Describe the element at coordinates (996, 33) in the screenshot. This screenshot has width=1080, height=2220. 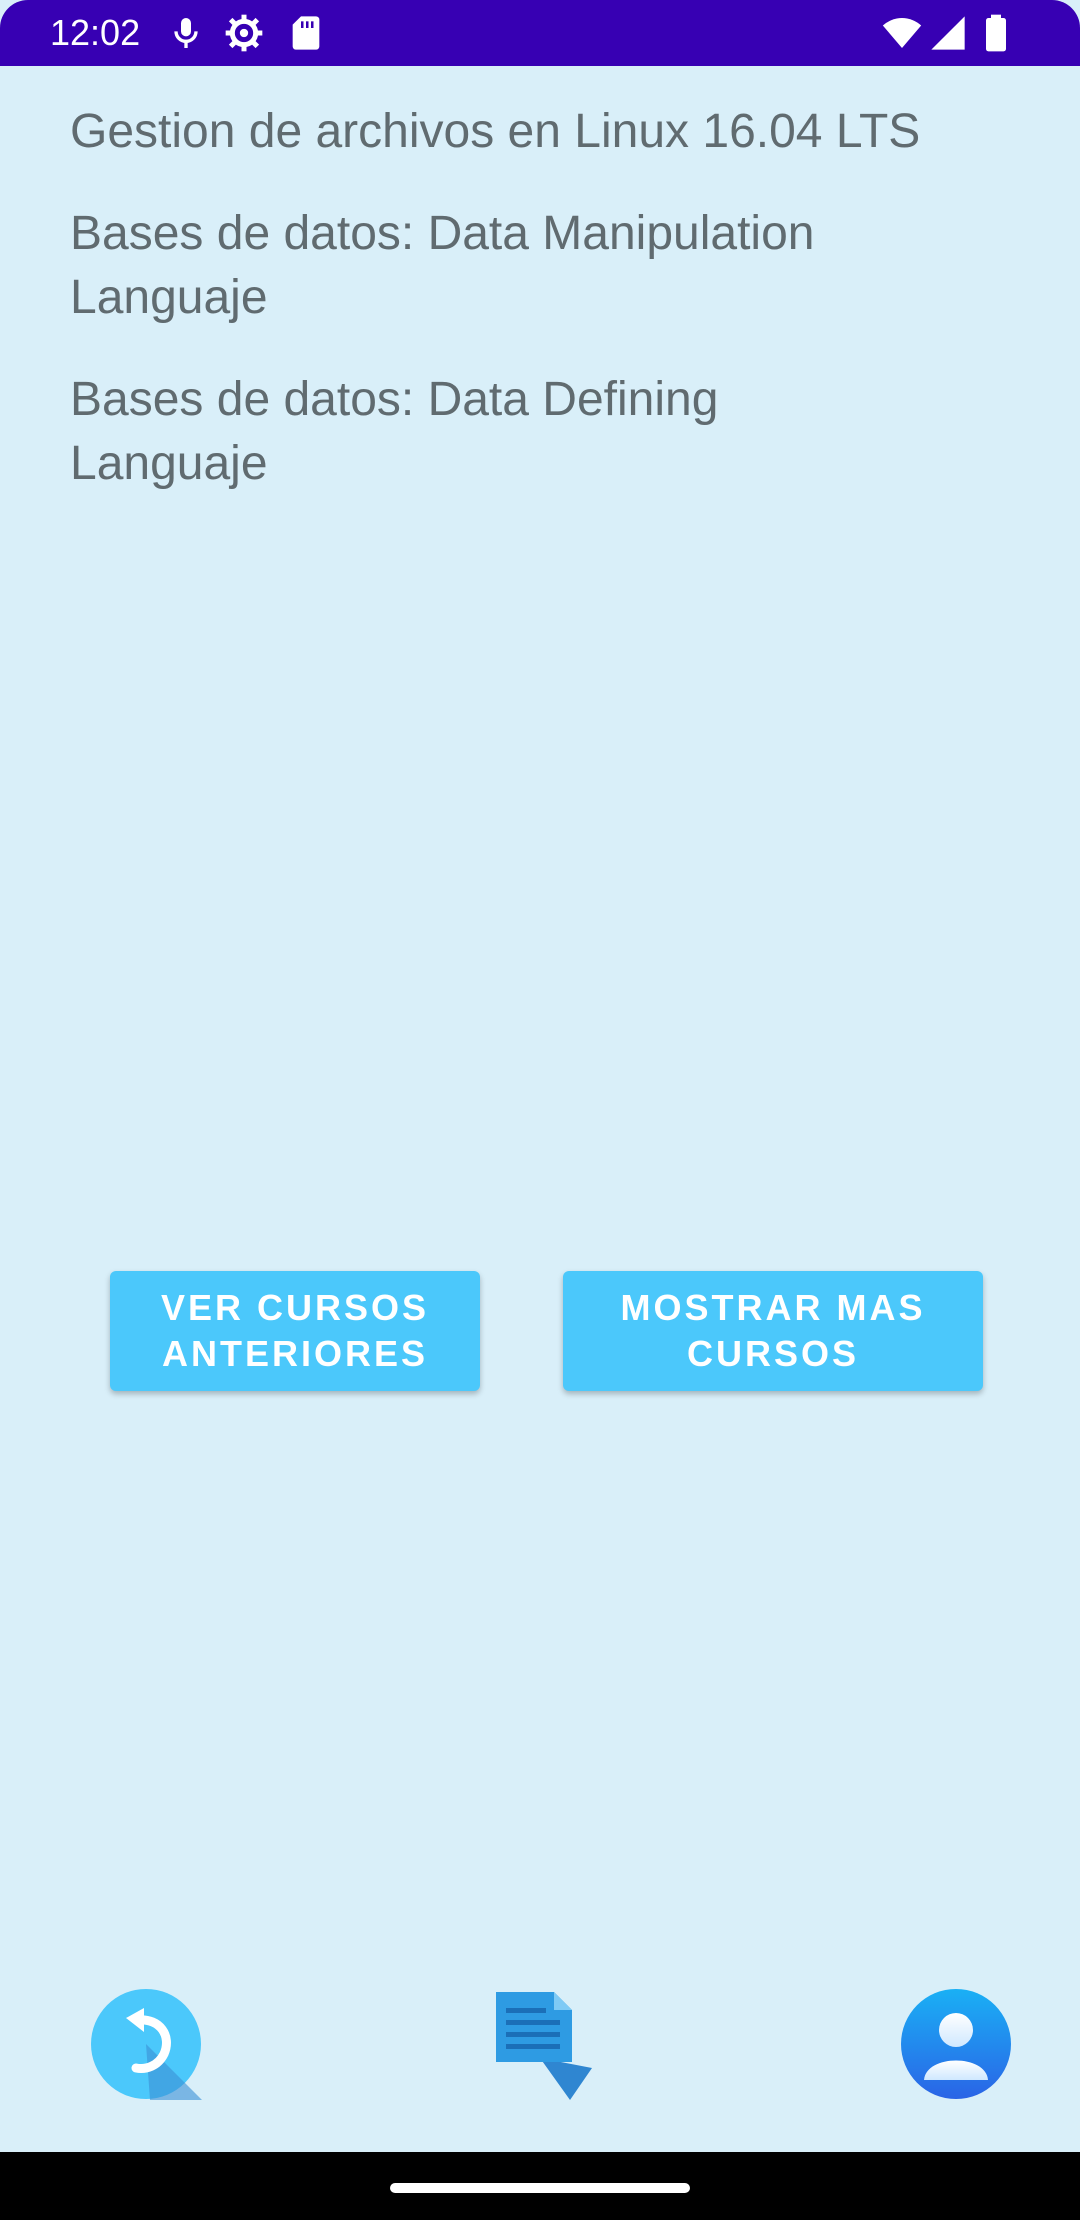
I see `battery-icon` at that location.